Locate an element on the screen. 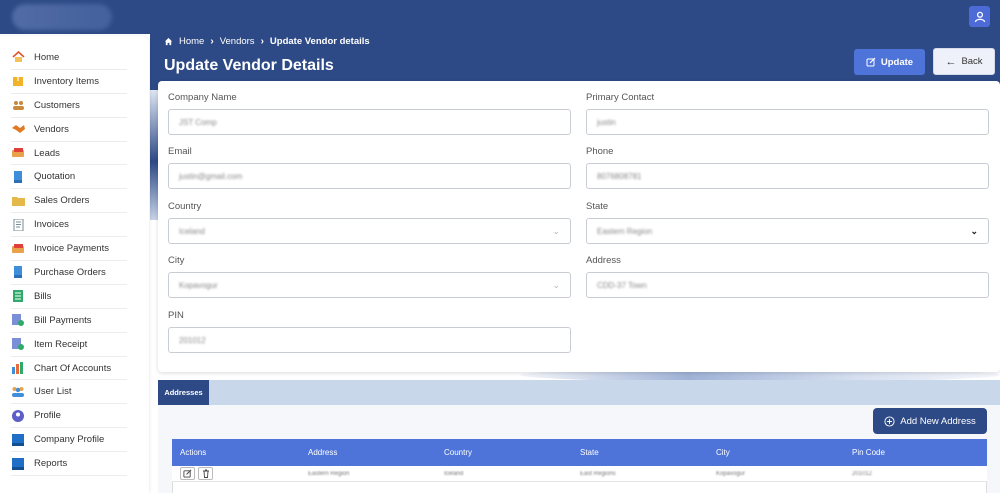 This screenshot has width=1000, height=493. payment-icon is located at coordinates (18, 249).